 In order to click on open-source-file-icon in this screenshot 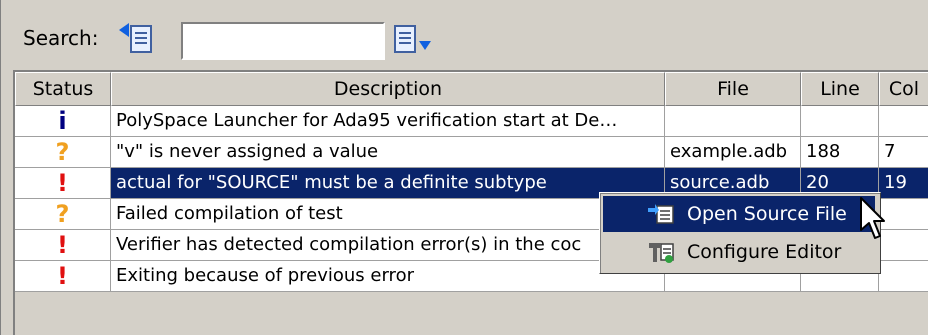, I will do `click(661, 214)`.